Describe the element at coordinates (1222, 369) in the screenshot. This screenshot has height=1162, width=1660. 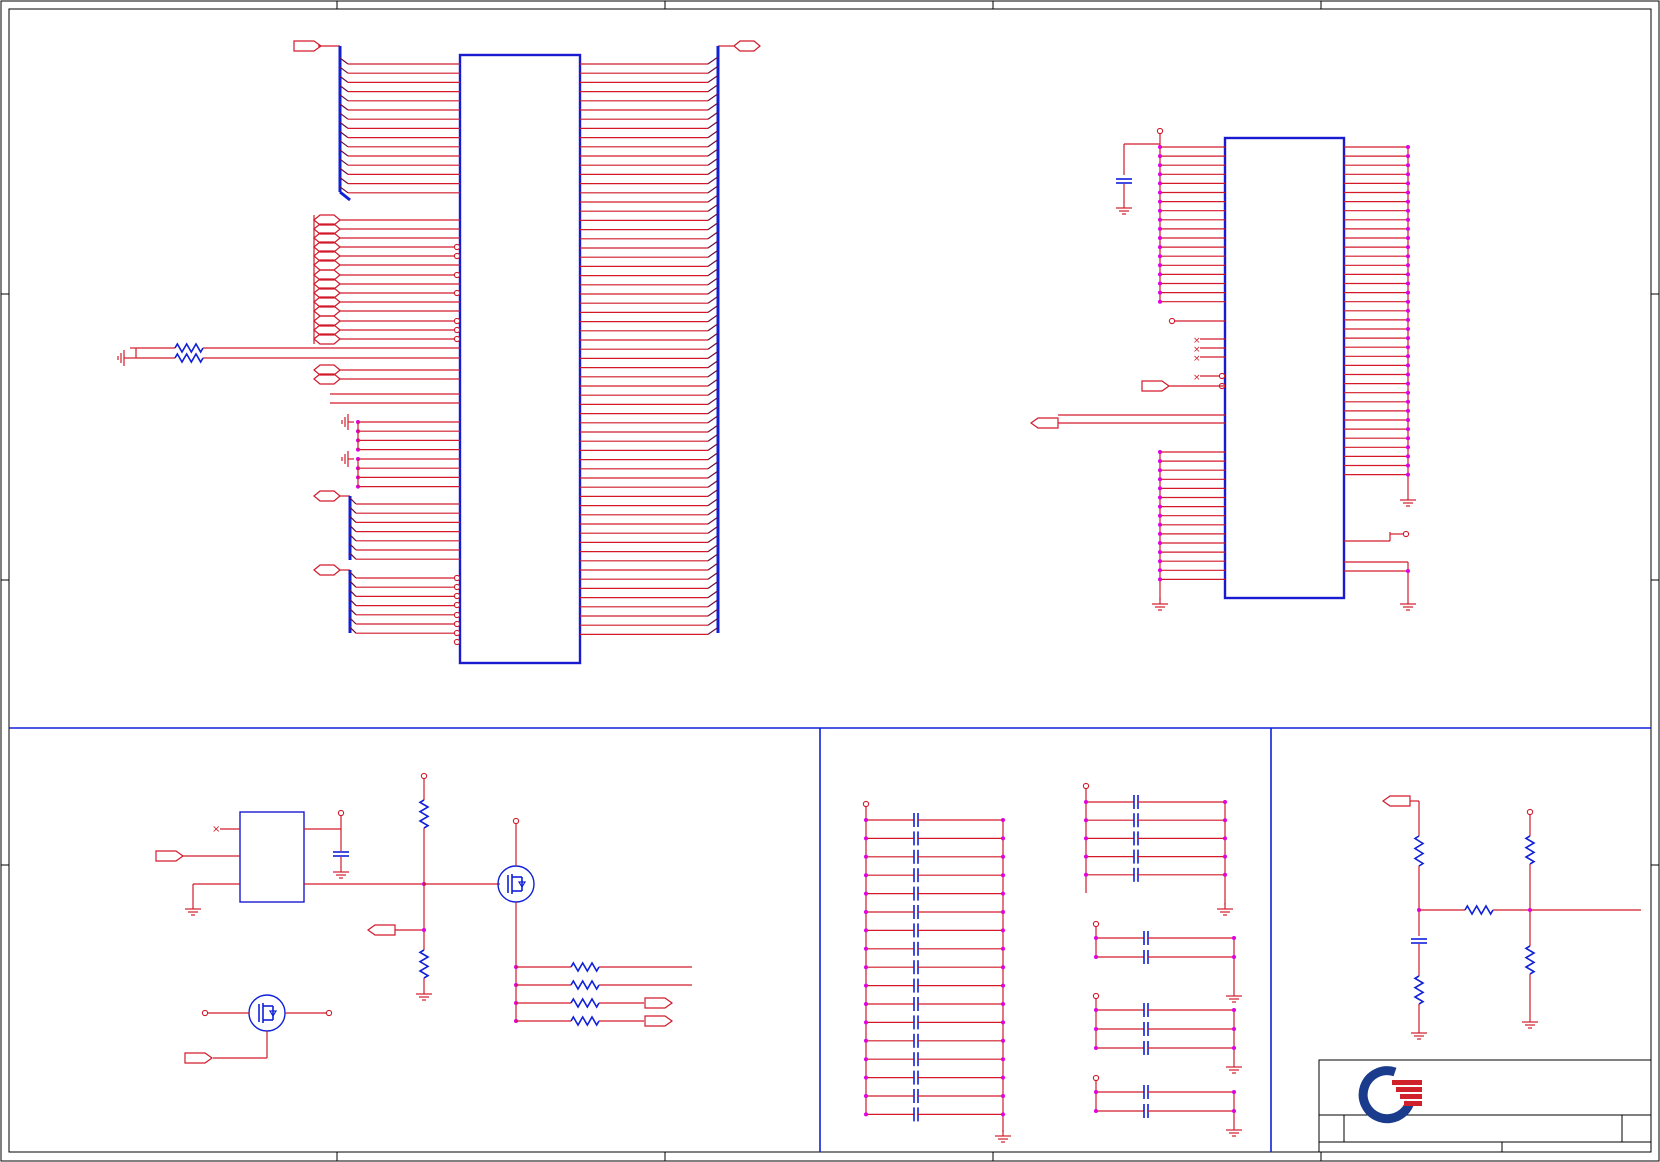
I see `ic-symbol: ××××` at that location.